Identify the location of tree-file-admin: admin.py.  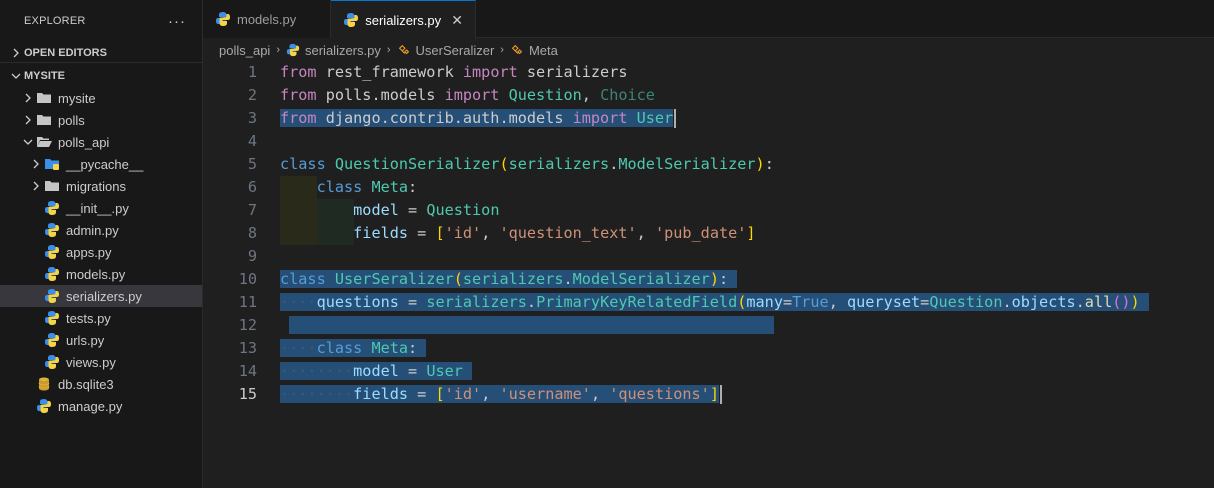
(101, 230).